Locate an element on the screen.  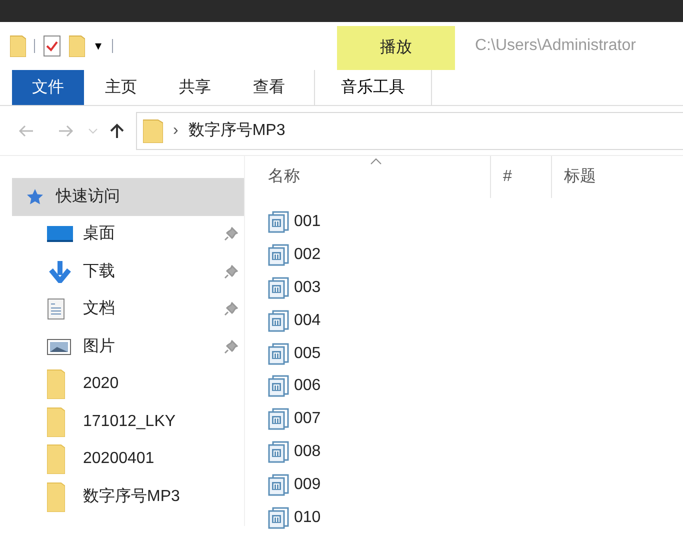
ribbon-tab: 主页 is located at coordinates (121, 87).